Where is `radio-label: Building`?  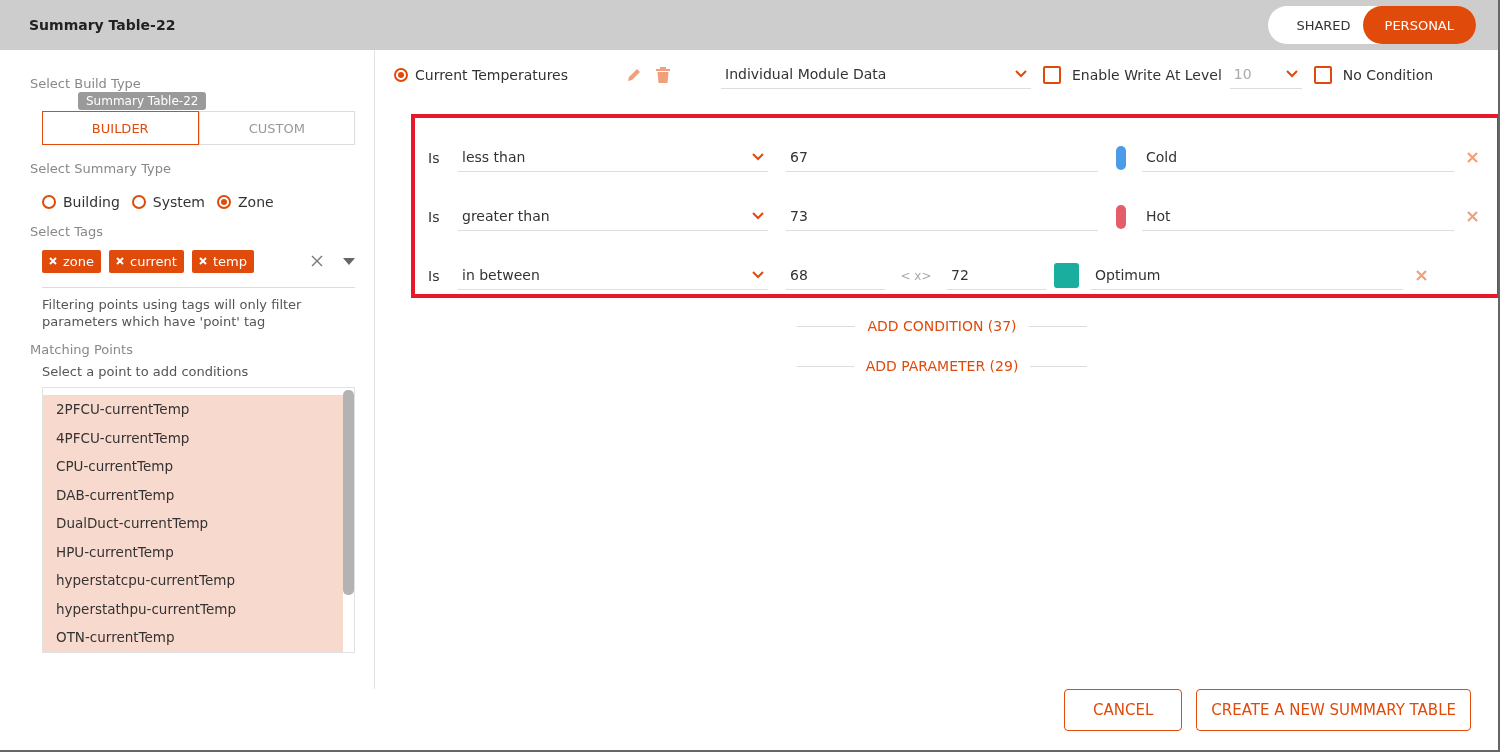
radio-label: Building is located at coordinates (91, 202).